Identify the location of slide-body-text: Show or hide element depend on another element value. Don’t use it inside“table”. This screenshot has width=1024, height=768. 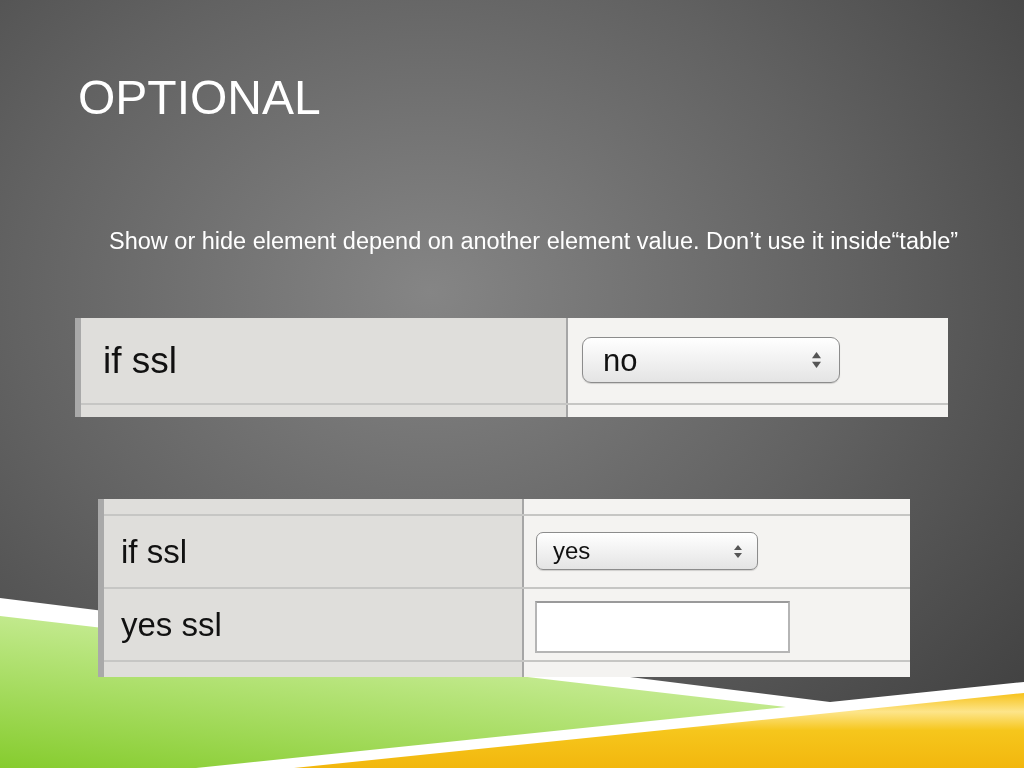
(534, 242).